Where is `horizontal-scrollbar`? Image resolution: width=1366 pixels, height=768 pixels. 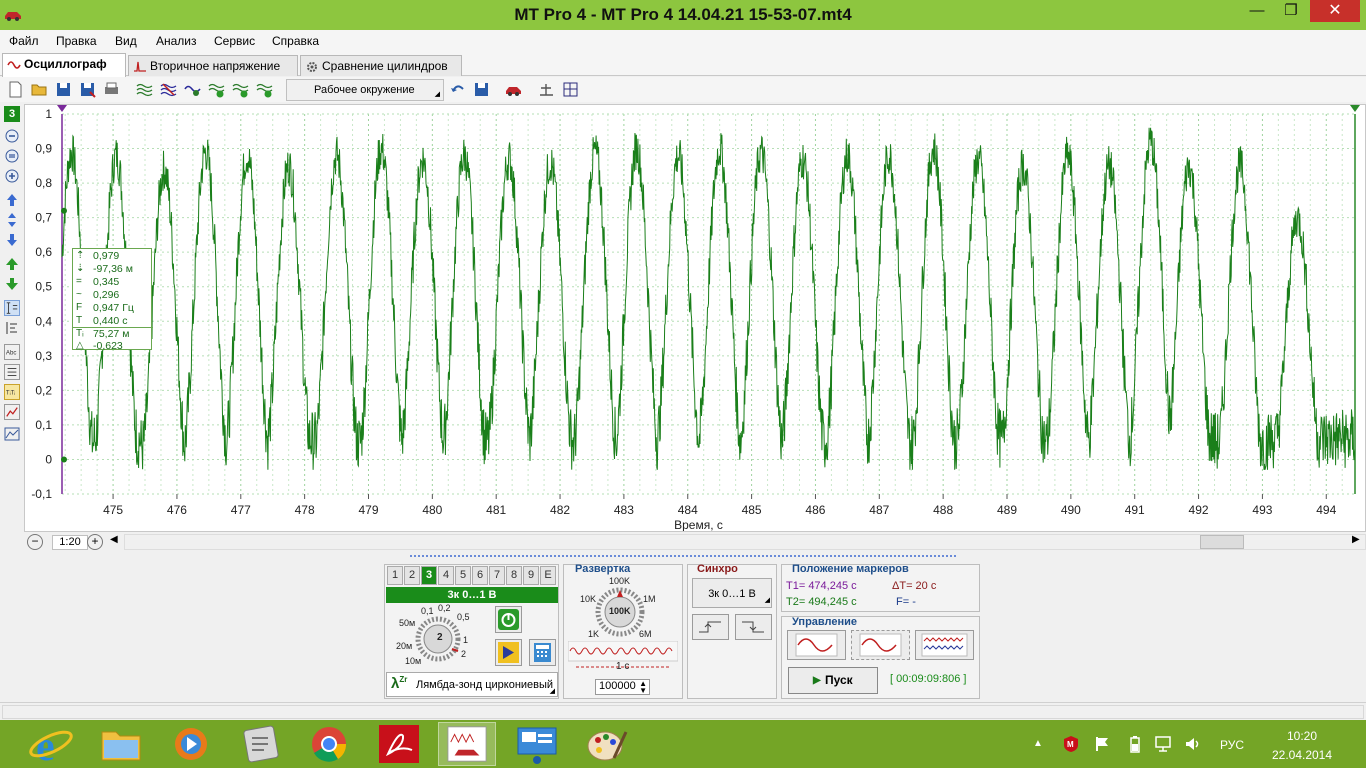 horizontal-scrollbar is located at coordinates (745, 542).